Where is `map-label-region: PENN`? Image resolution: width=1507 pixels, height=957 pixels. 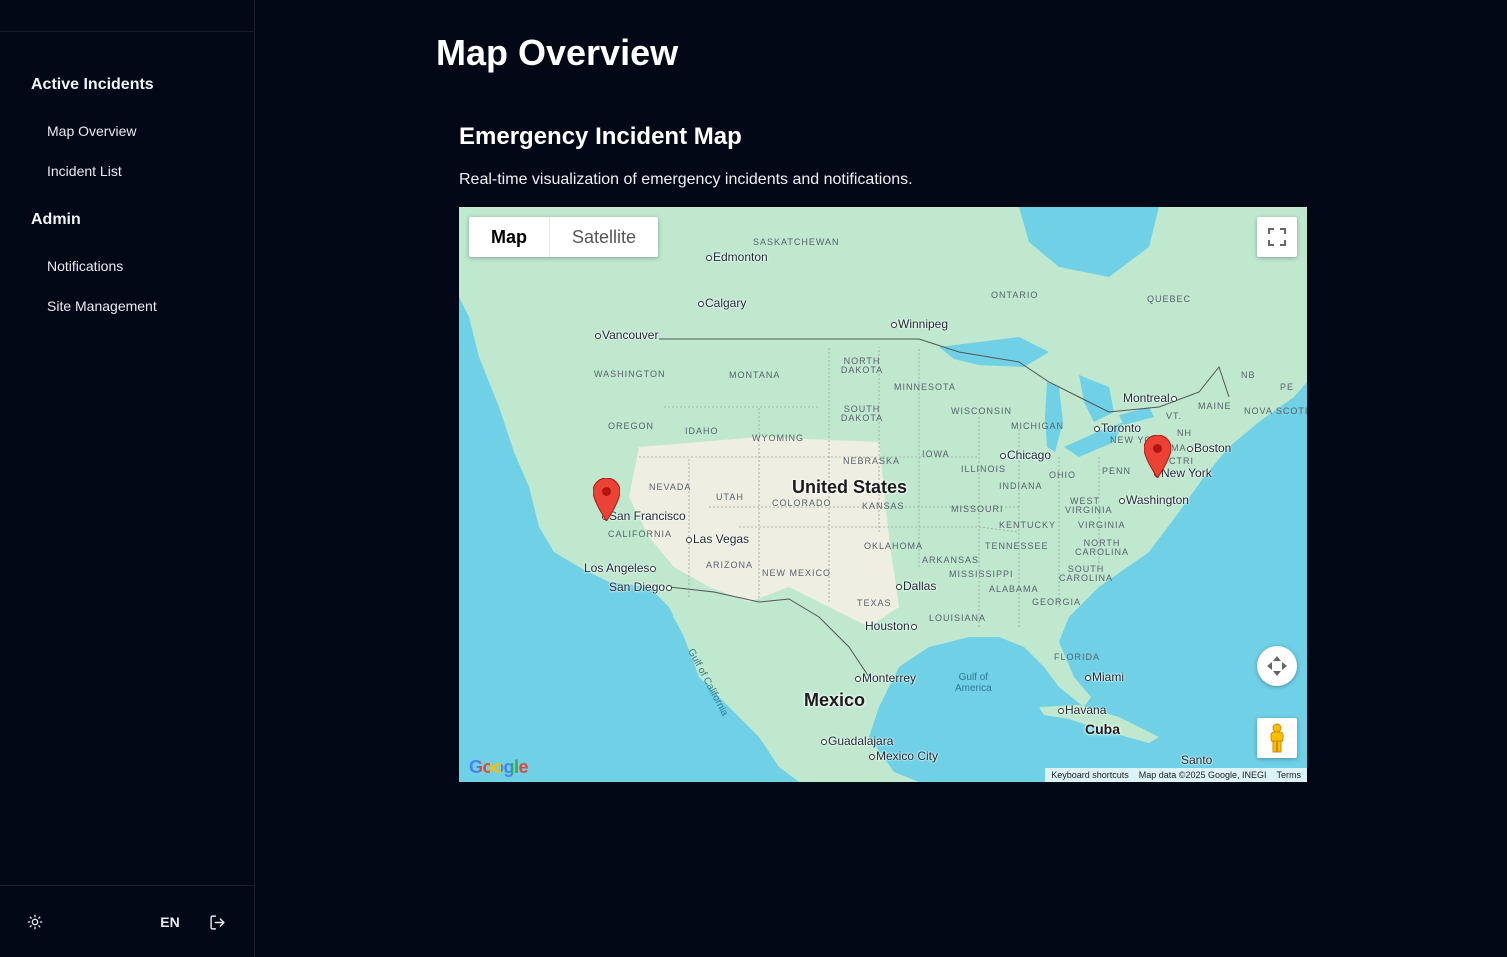
map-label-region: PENN is located at coordinates (1117, 471).